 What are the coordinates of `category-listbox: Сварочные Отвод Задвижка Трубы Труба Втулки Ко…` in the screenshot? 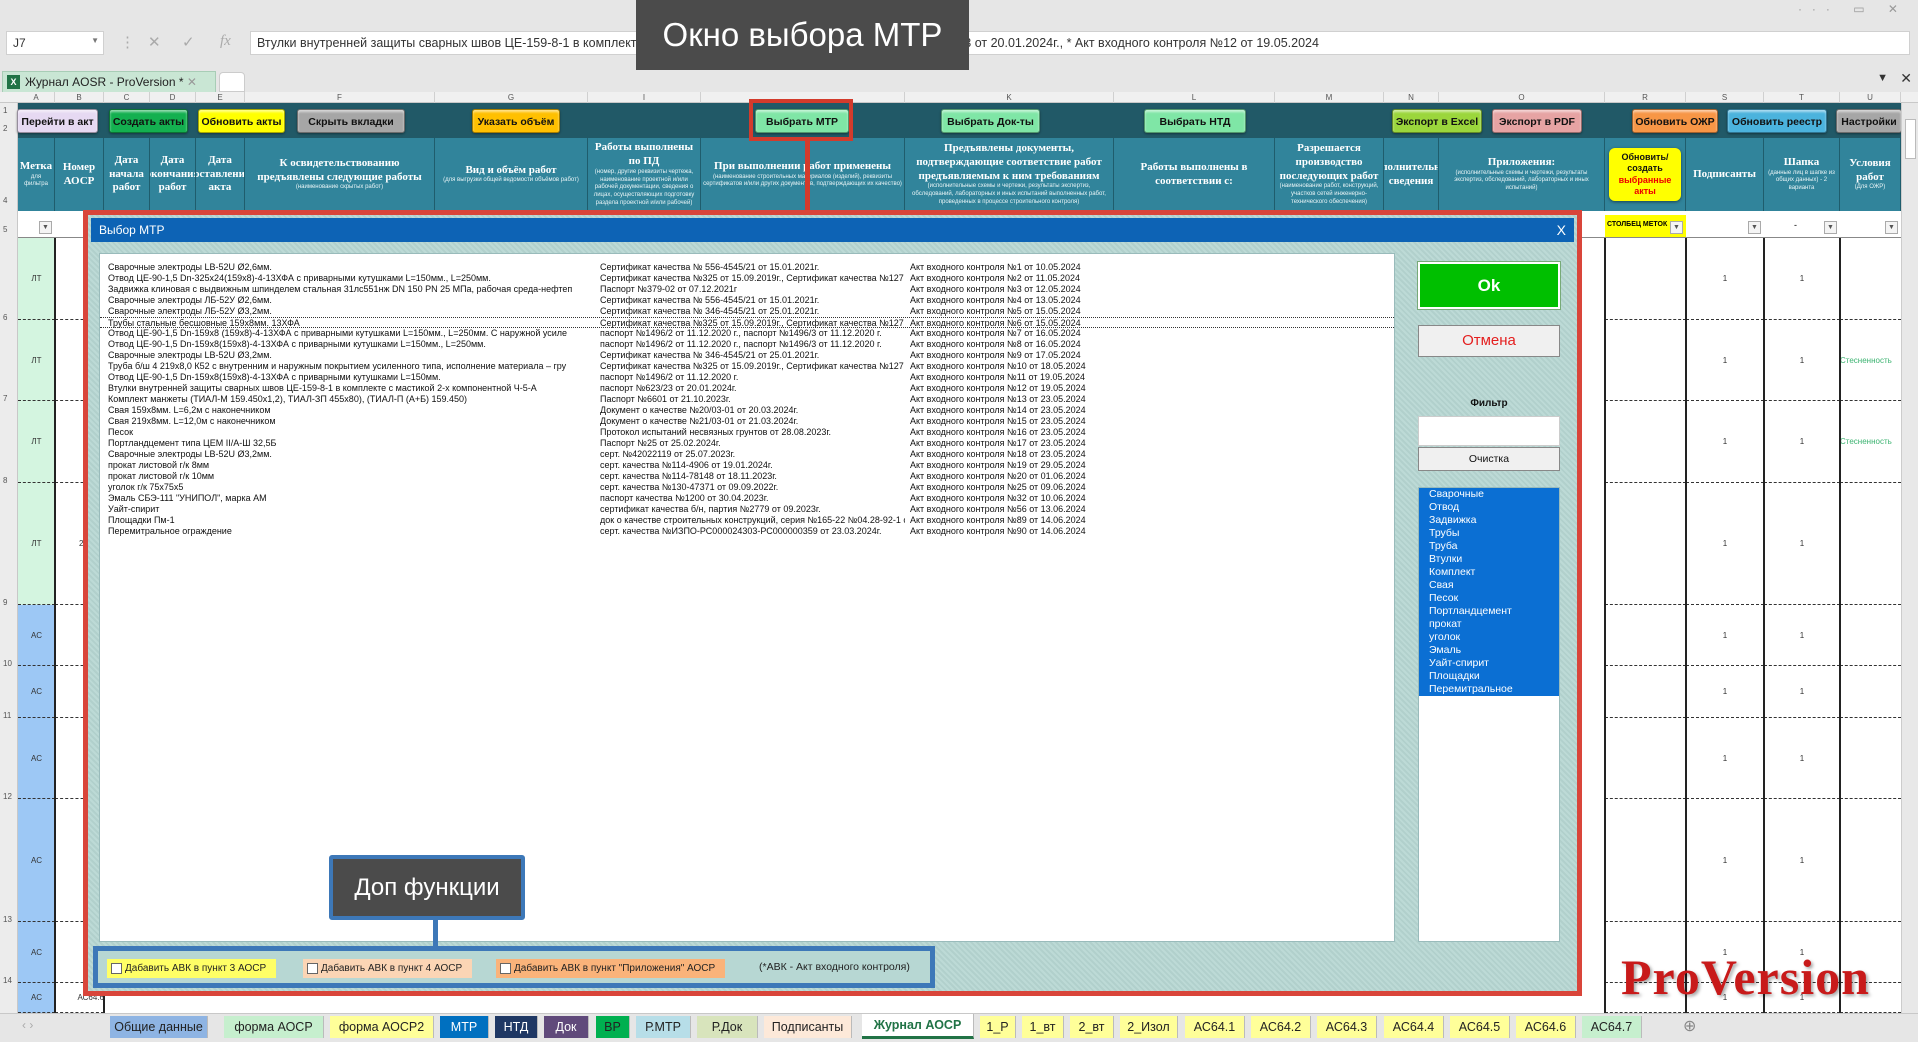 It's located at (1489, 714).